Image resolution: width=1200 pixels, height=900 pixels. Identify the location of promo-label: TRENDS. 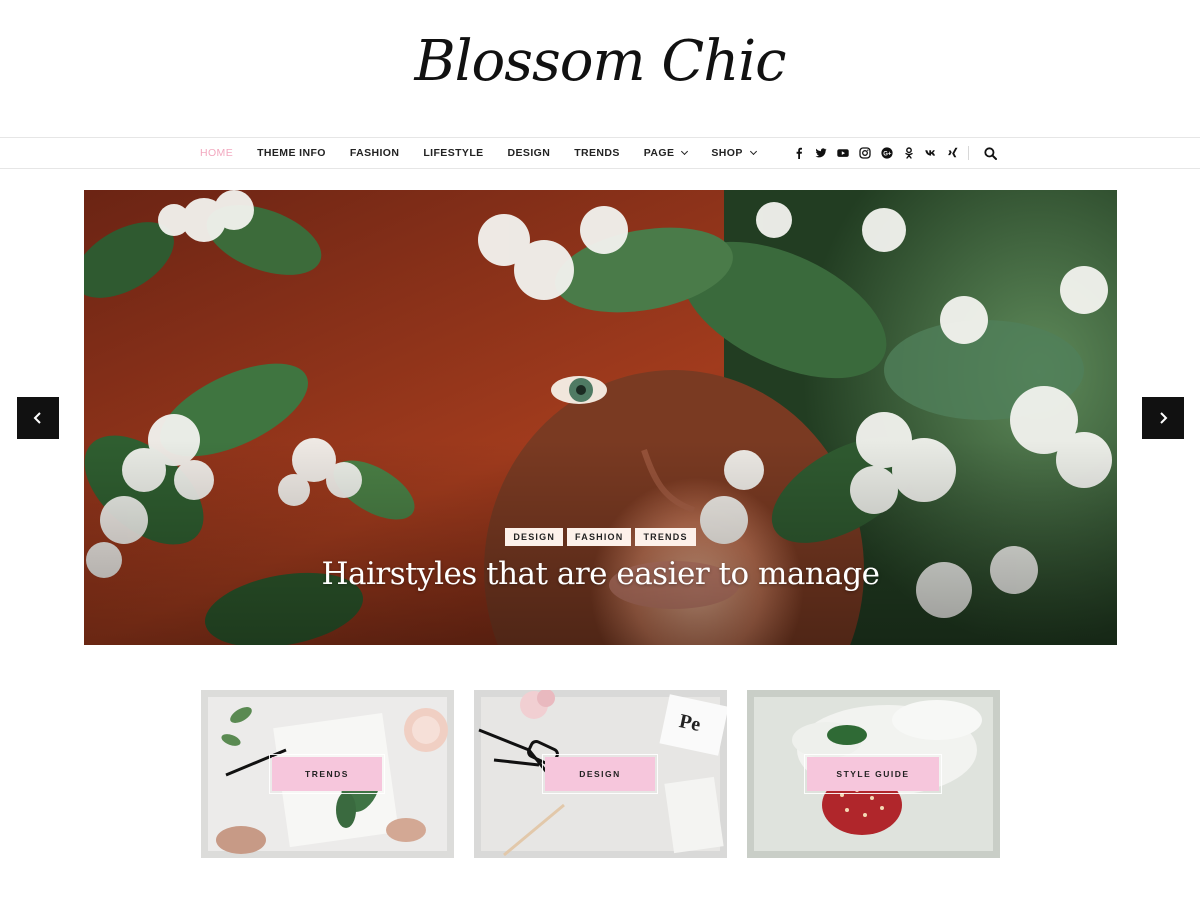
(327, 774).